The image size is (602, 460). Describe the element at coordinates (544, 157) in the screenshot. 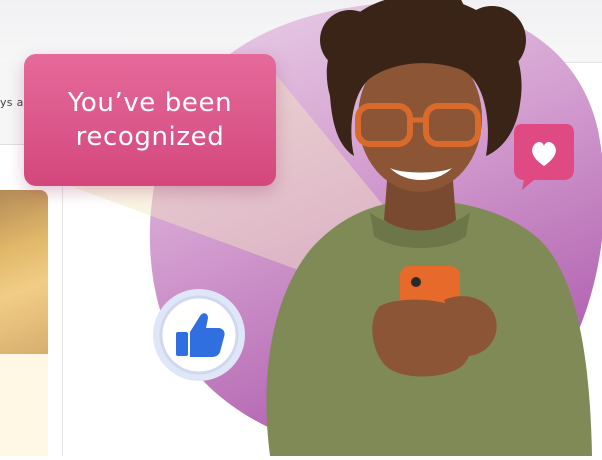

I see `heart-icon` at that location.